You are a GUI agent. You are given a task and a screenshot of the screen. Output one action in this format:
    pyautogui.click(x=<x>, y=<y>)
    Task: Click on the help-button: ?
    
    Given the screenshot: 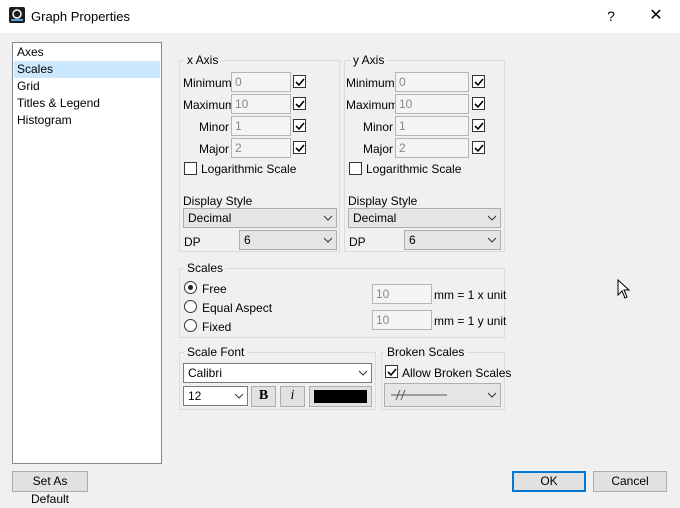 What is the action you would take?
    pyautogui.click(x=611, y=16)
    